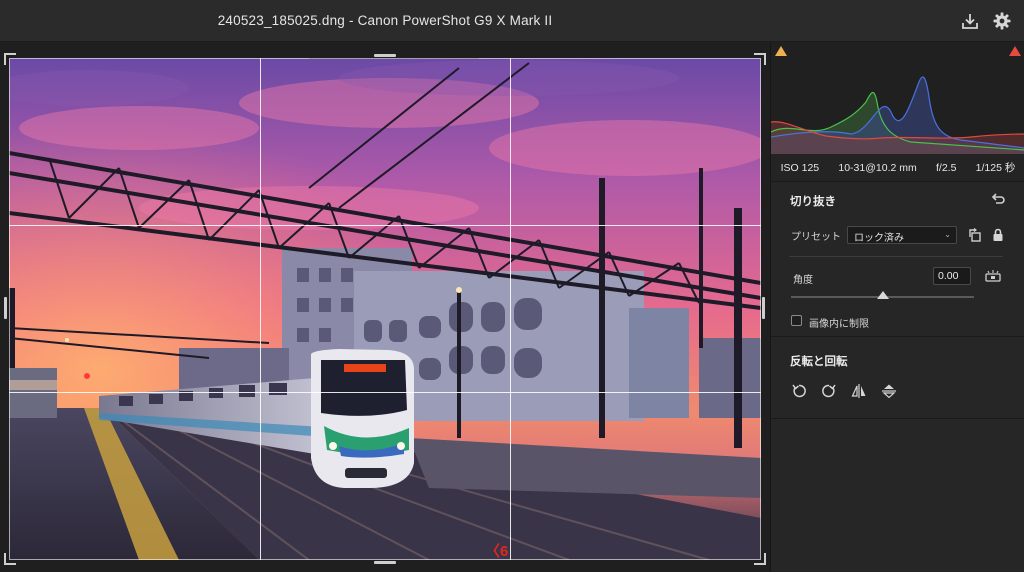  I want to click on flip-vertical-icon, so click(889, 391).